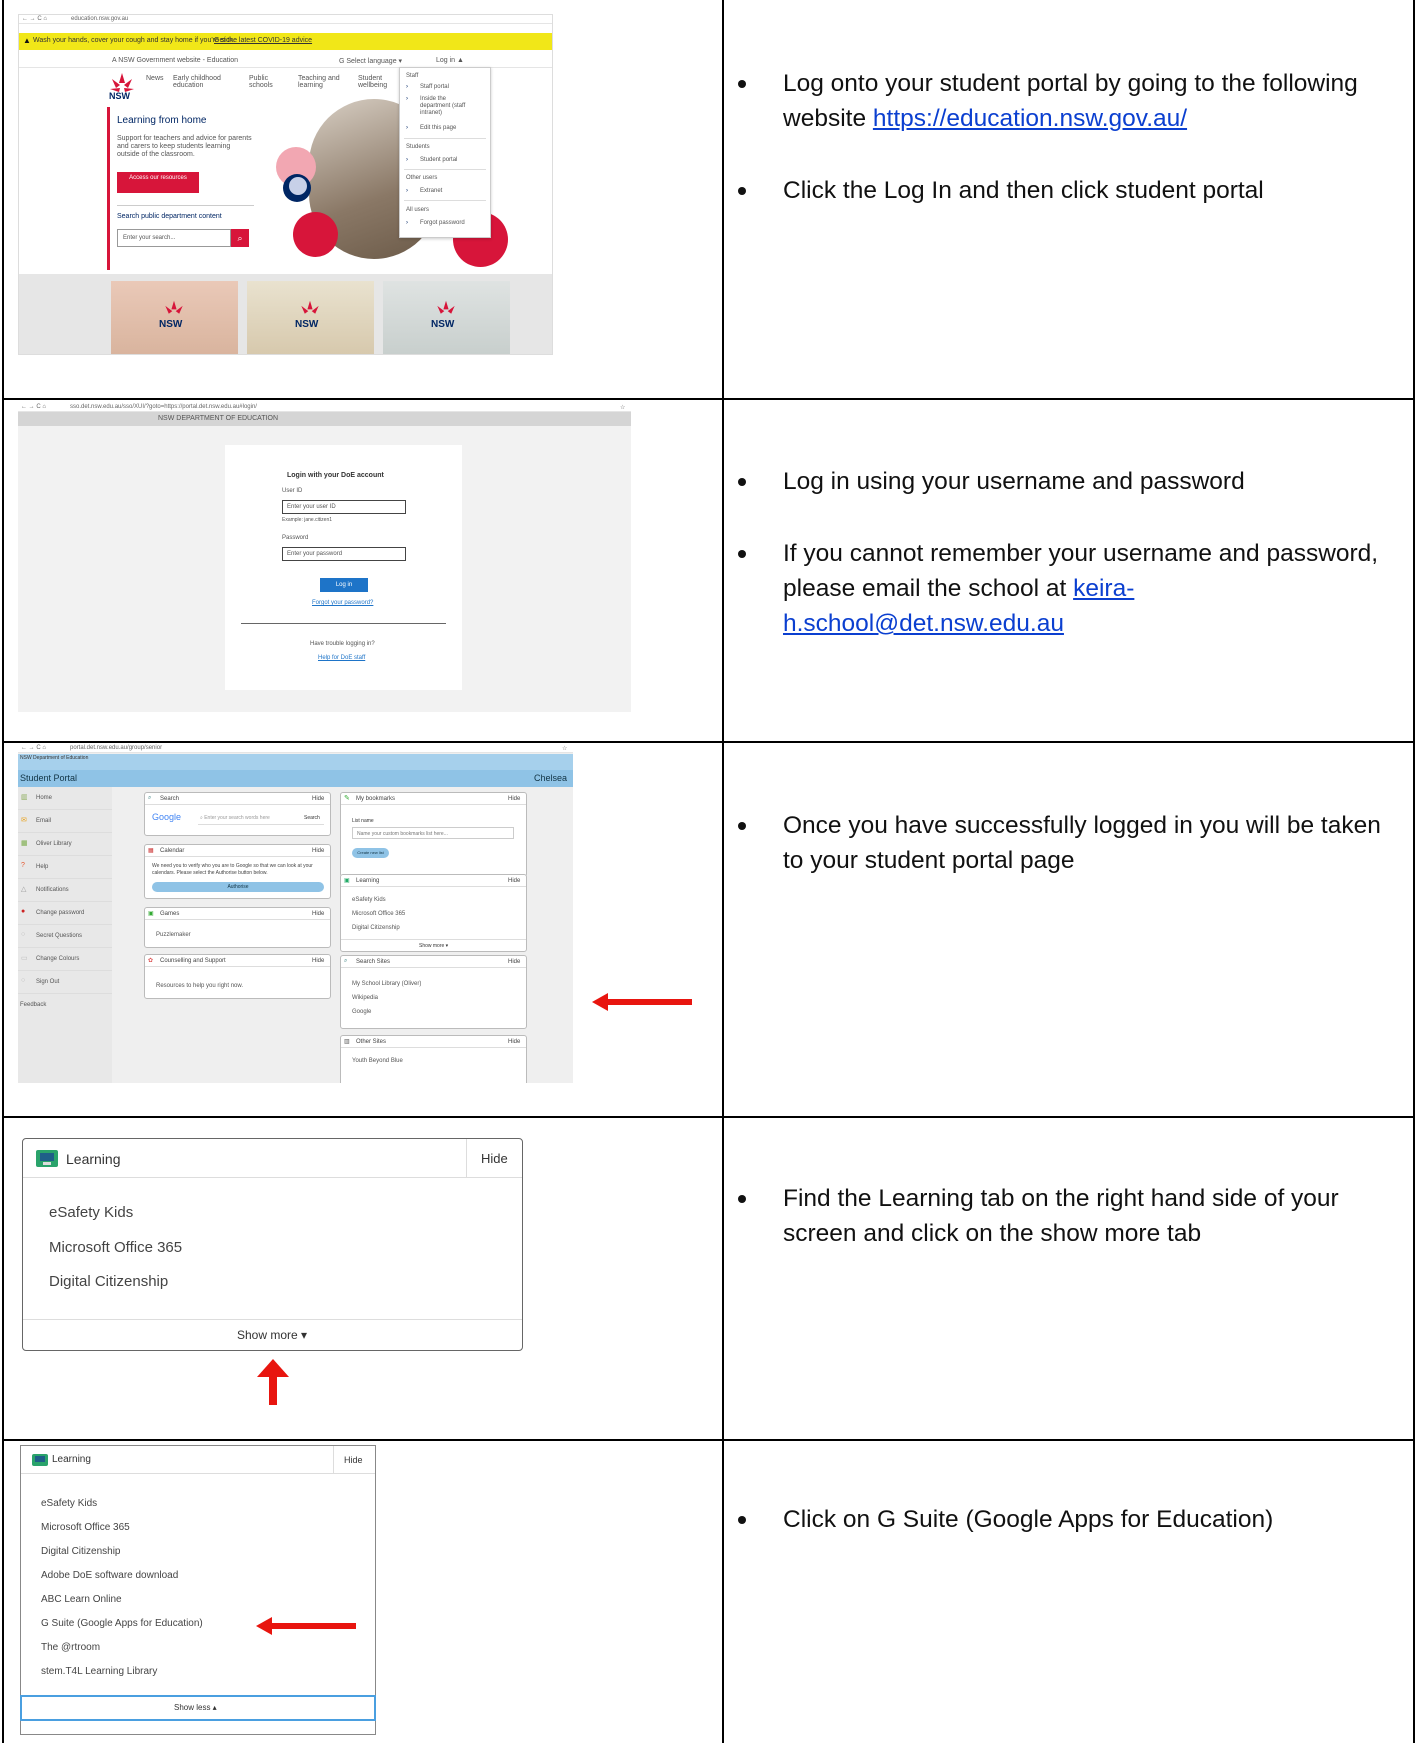  Describe the element at coordinates (361, 1012) in the screenshot. I see `search-site-link: Google` at that location.